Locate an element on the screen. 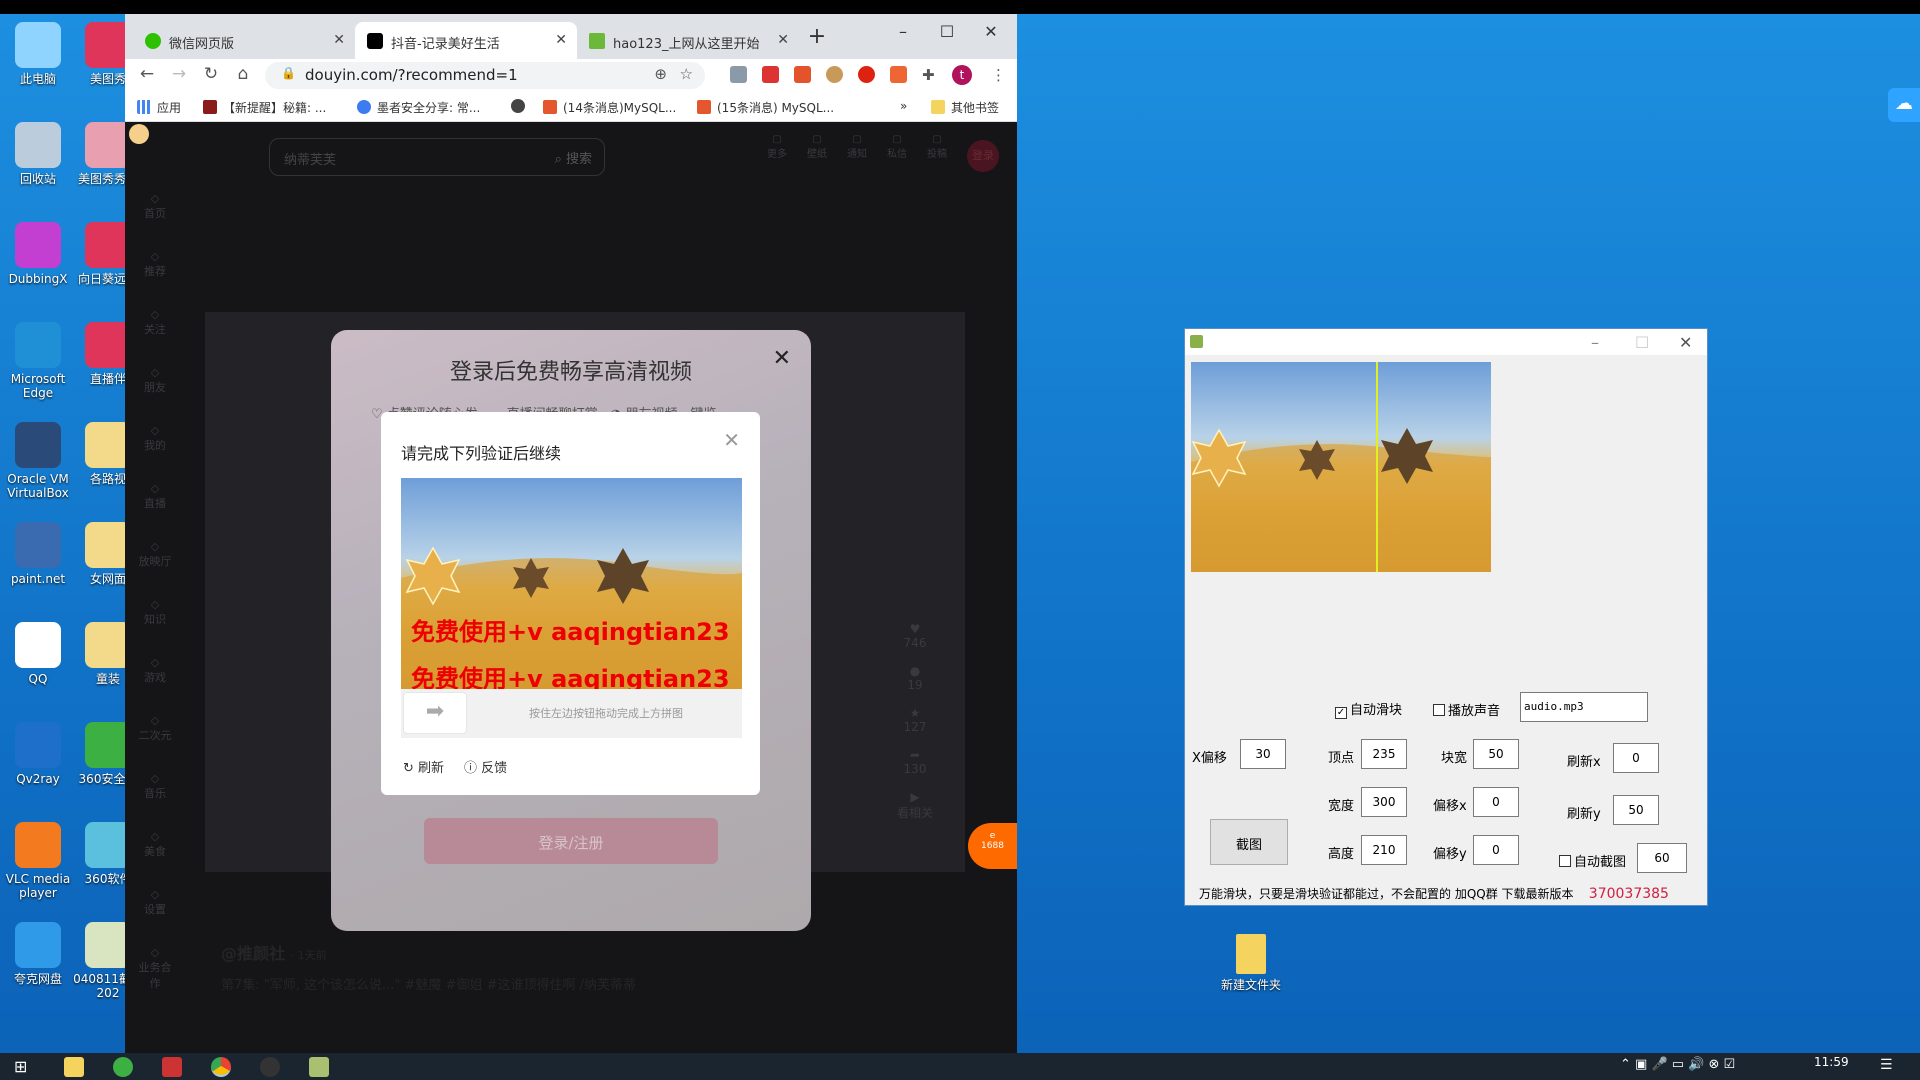 This screenshot has height=1080, width=1920. block-width-input: 50 is located at coordinates (1496, 754).